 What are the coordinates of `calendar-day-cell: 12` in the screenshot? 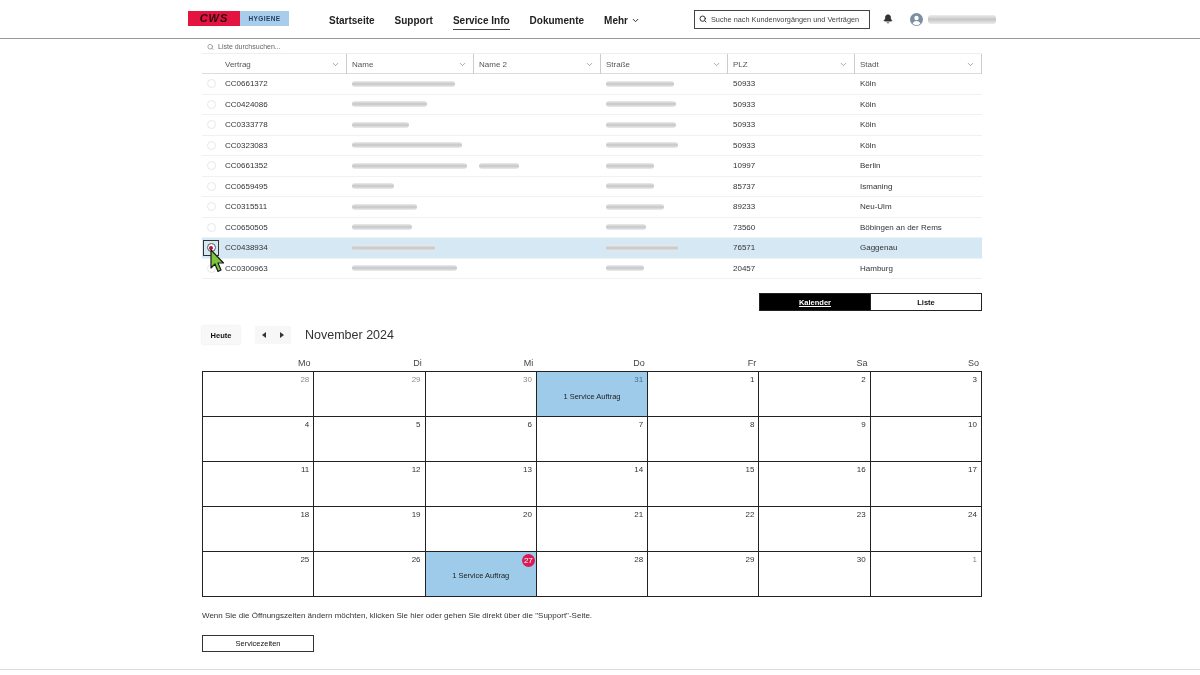 It's located at (370, 484).